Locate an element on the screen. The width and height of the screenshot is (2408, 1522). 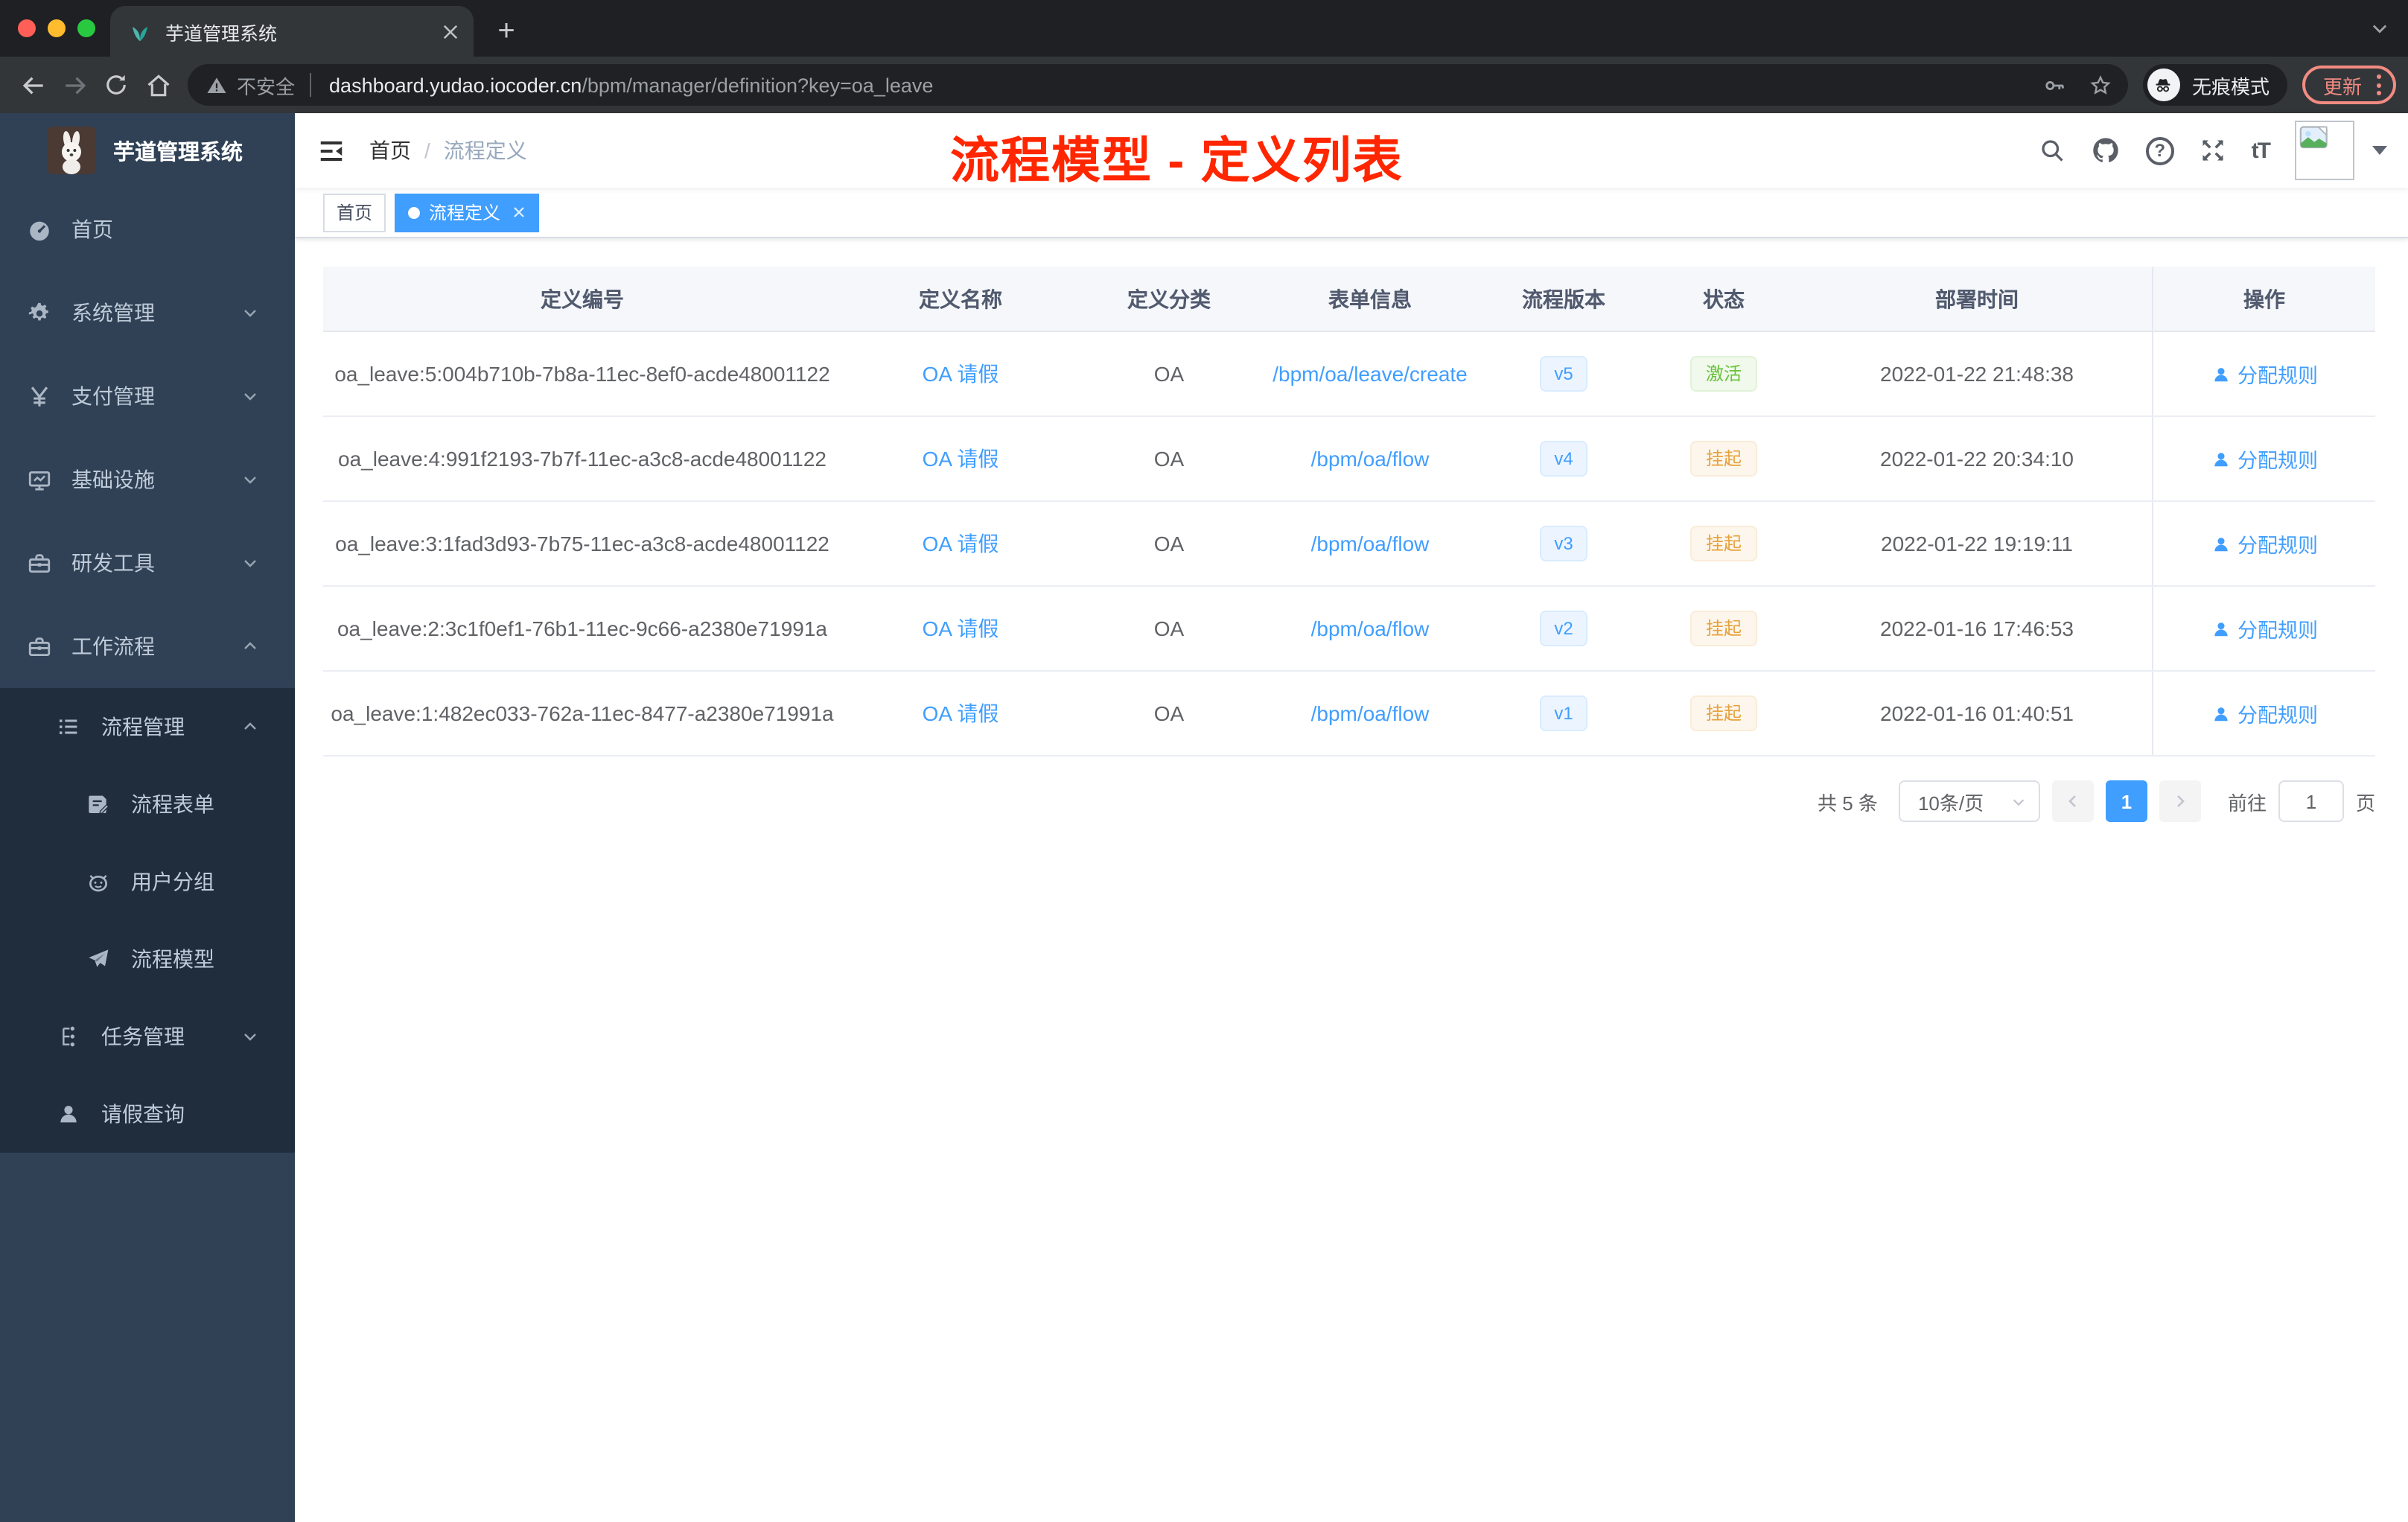
close-window-button is located at coordinates (27, 28).